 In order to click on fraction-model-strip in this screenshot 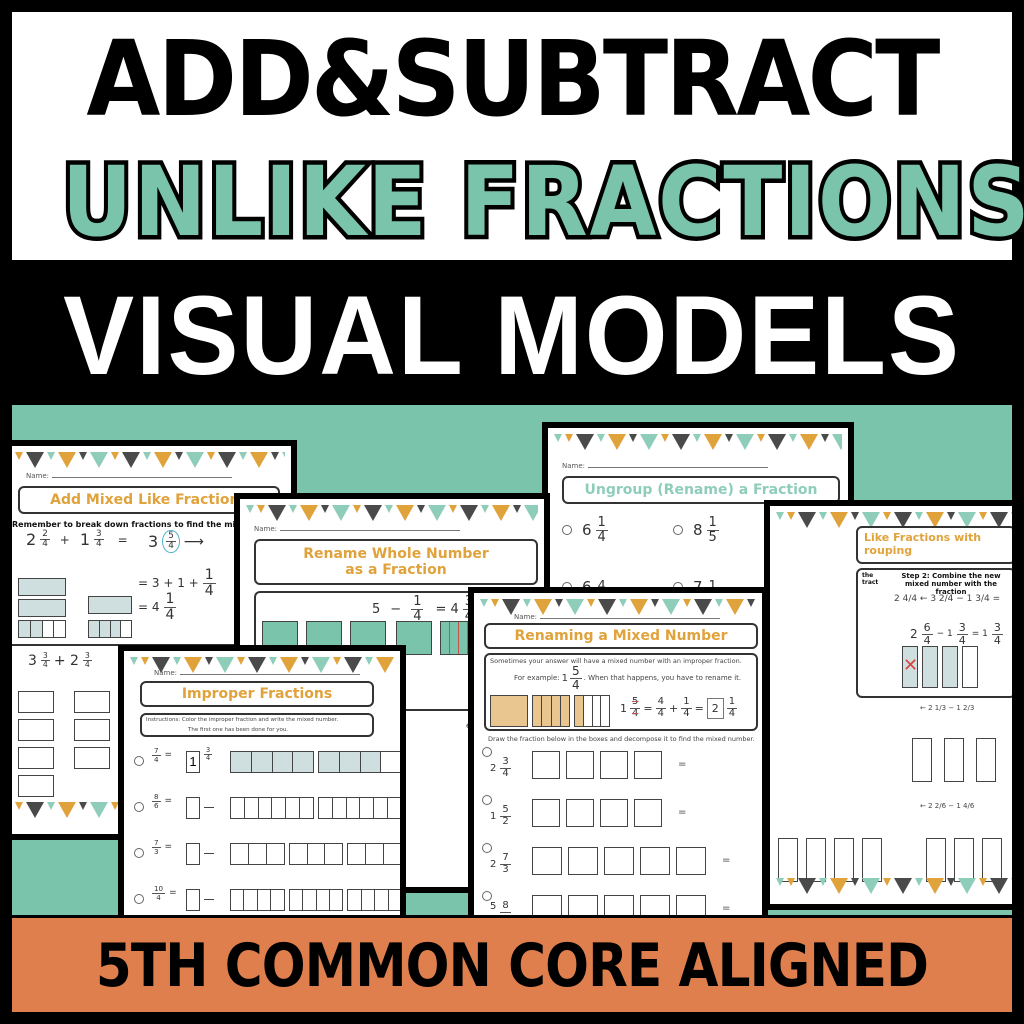, I will do `click(359, 808)`.